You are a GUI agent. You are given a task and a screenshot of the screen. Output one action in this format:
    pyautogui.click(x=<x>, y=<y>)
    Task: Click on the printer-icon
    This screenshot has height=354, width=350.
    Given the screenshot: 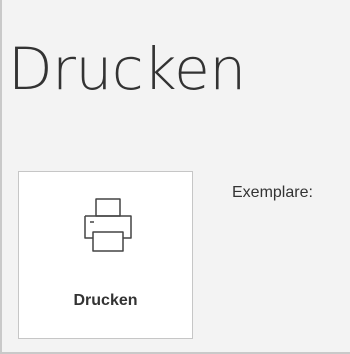 What is the action you would take?
    pyautogui.click(x=108, y=225)
    